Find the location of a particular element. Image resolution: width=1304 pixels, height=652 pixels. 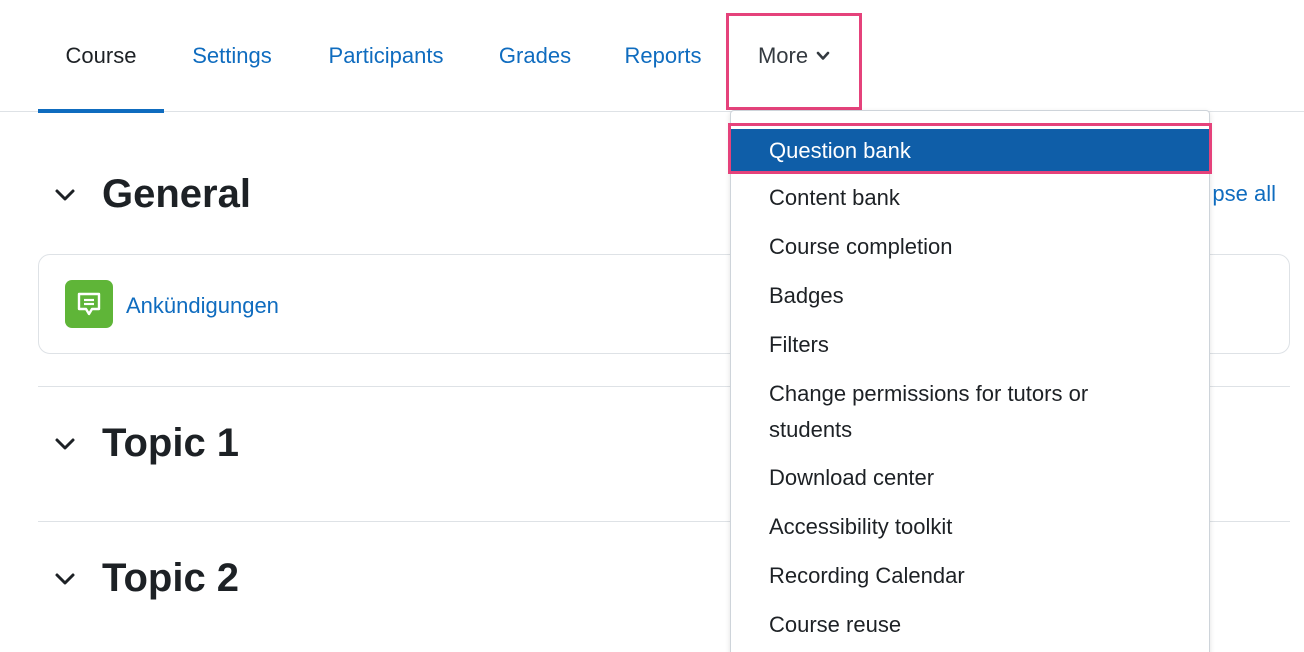

menu-item-label: Filters is located at coordinates (799, 344).